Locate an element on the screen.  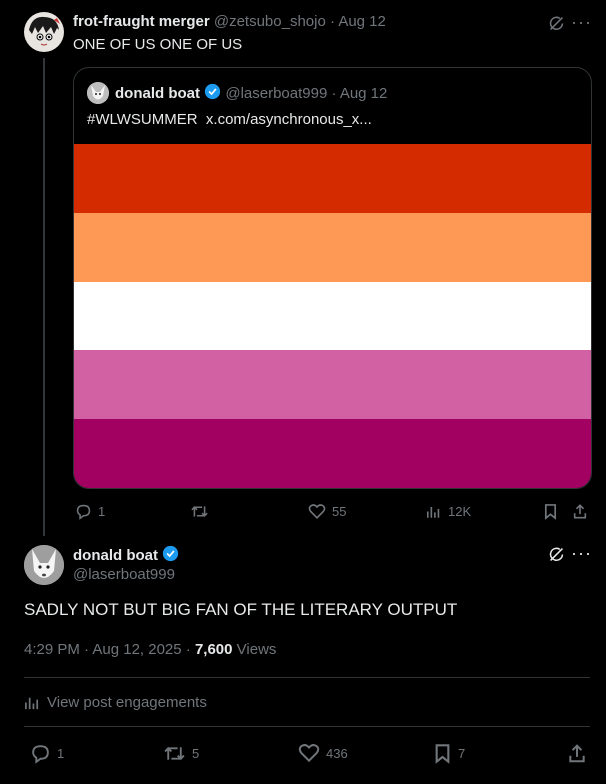
main-tweet-meta: 4:29 PM · Aug 12, 2025 · 7,600 Views is located at coordinates (150, 649).